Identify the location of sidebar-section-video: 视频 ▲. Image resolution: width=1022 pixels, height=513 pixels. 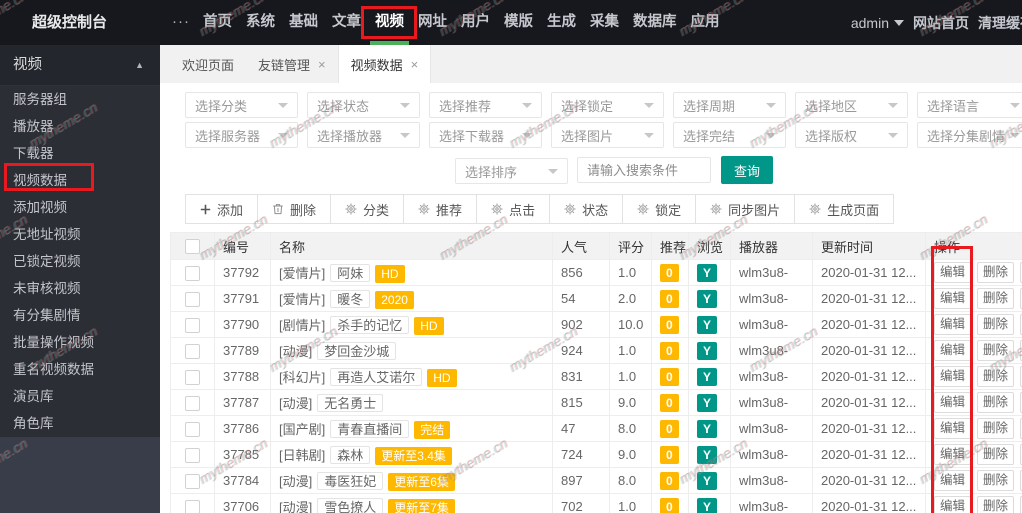
(80, 65).